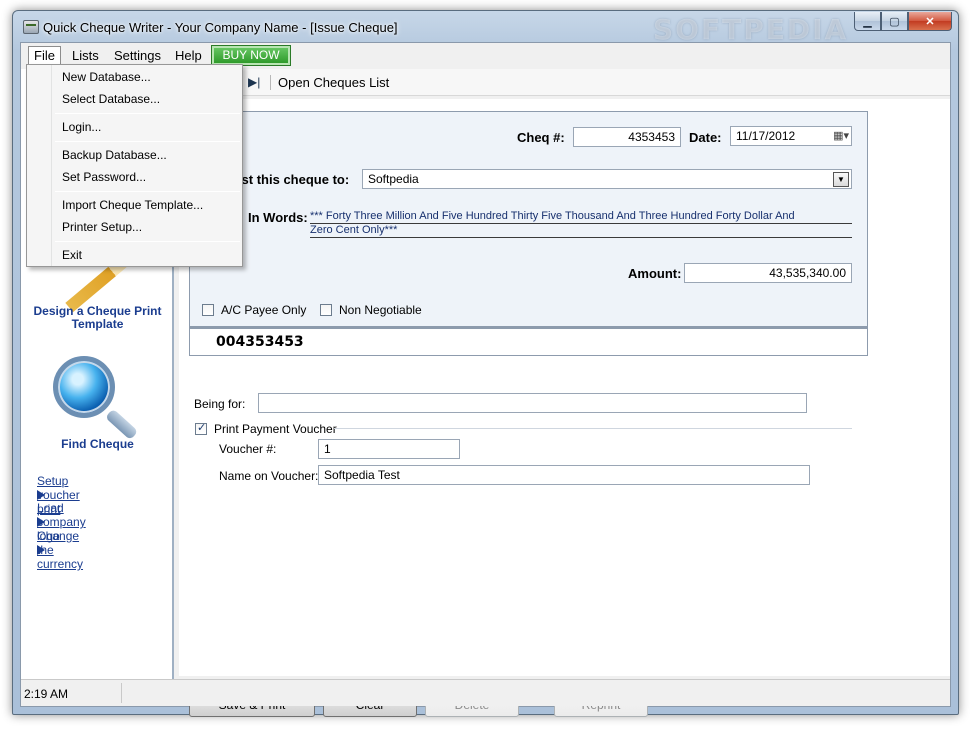 The height and width of the screenshot is (735, 980). What do you see at coordinates (290, 179) in the screenshot?
I see `payee-label: inst this cheque to:` at bounding box center [290, 179].